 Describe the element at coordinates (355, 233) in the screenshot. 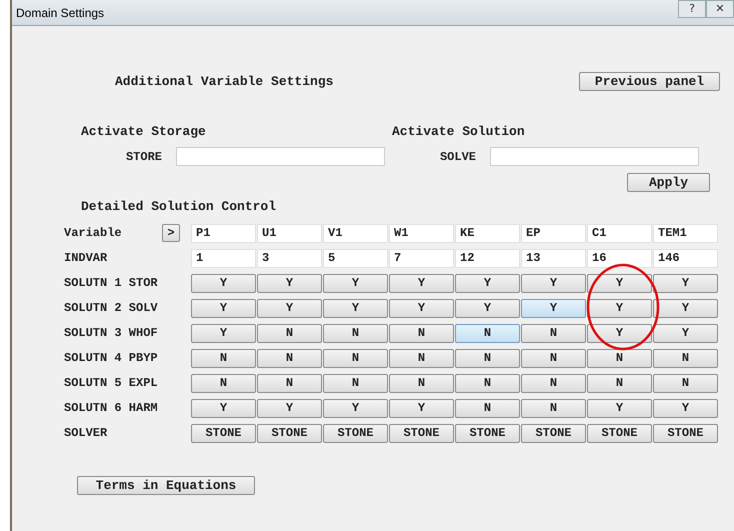

I see `variable-field: V1` at that location.